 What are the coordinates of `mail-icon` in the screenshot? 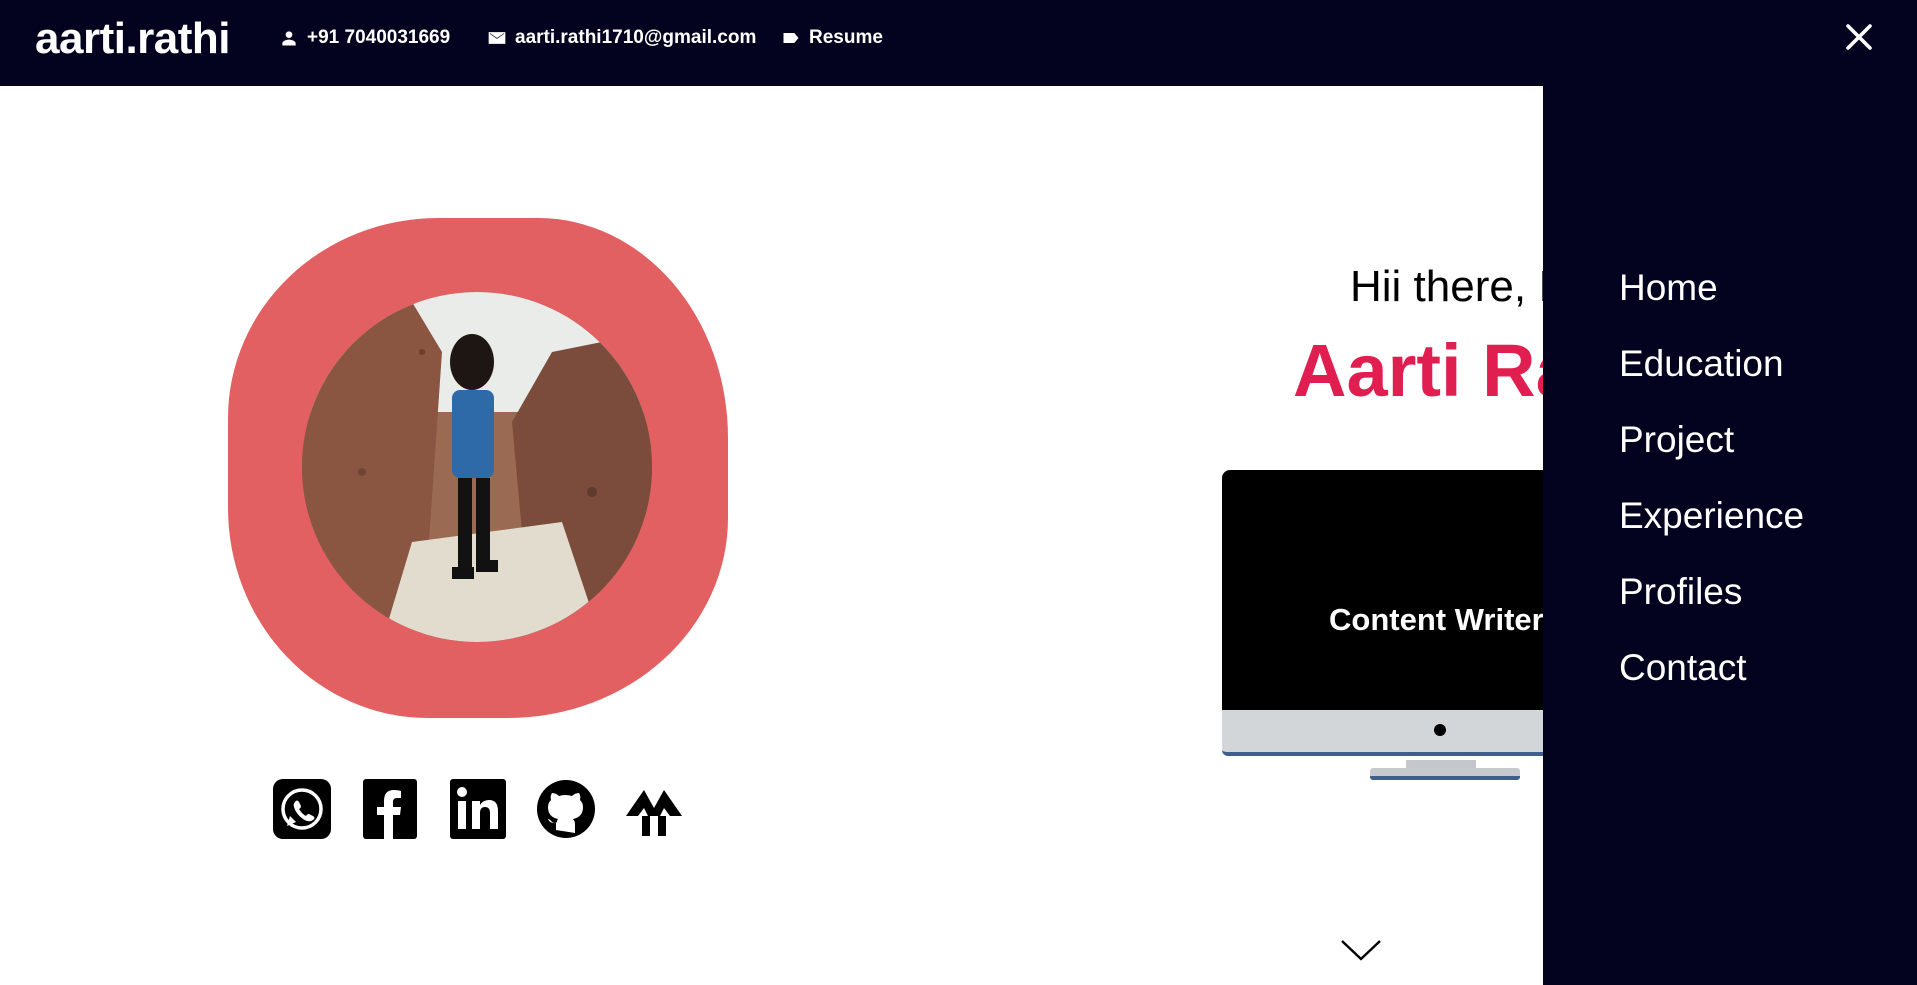 It's located at (497, 38).